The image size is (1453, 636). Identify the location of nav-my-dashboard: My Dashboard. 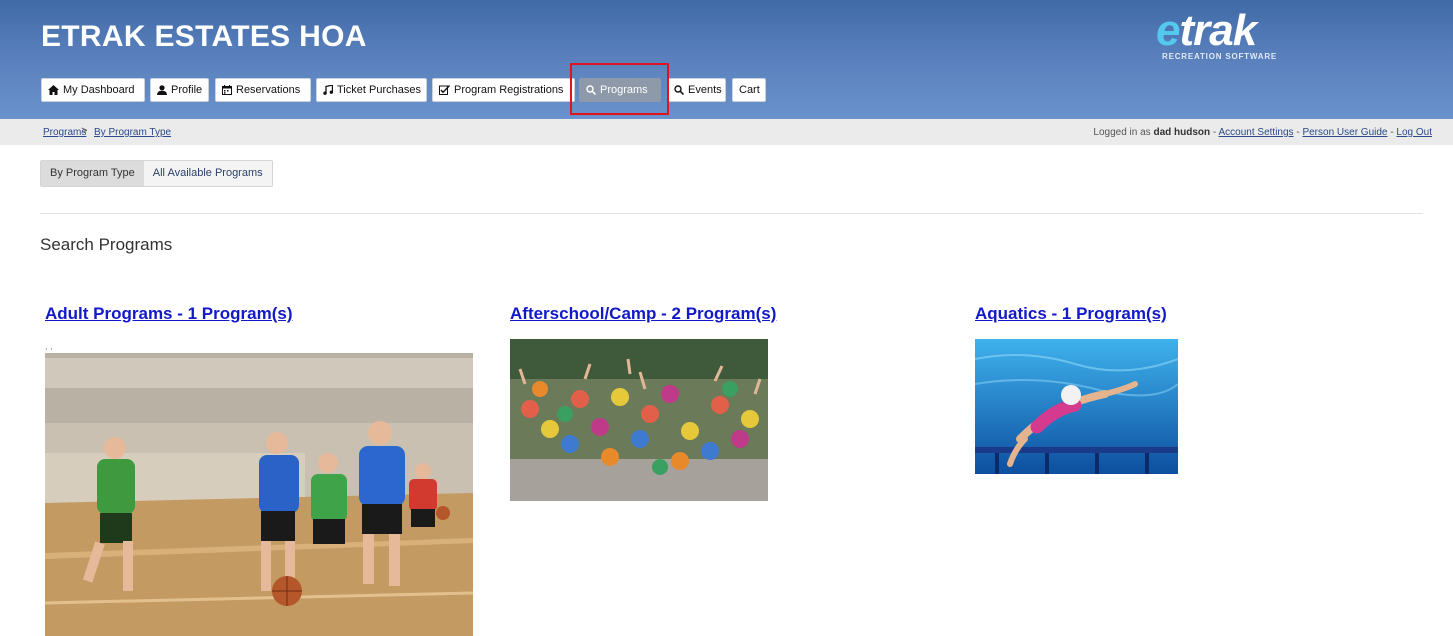
(93, 90).